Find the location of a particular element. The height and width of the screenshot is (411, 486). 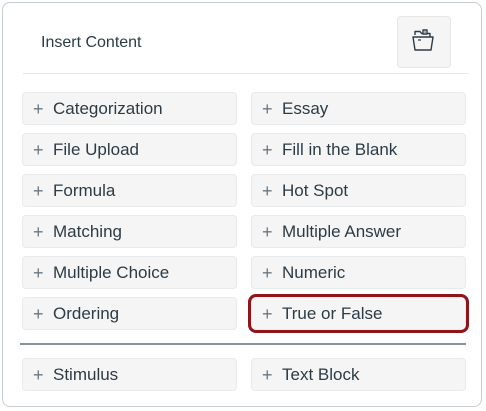

add-multiple-answer-button: + Multiple Answer is located at coordinates (358, 231).